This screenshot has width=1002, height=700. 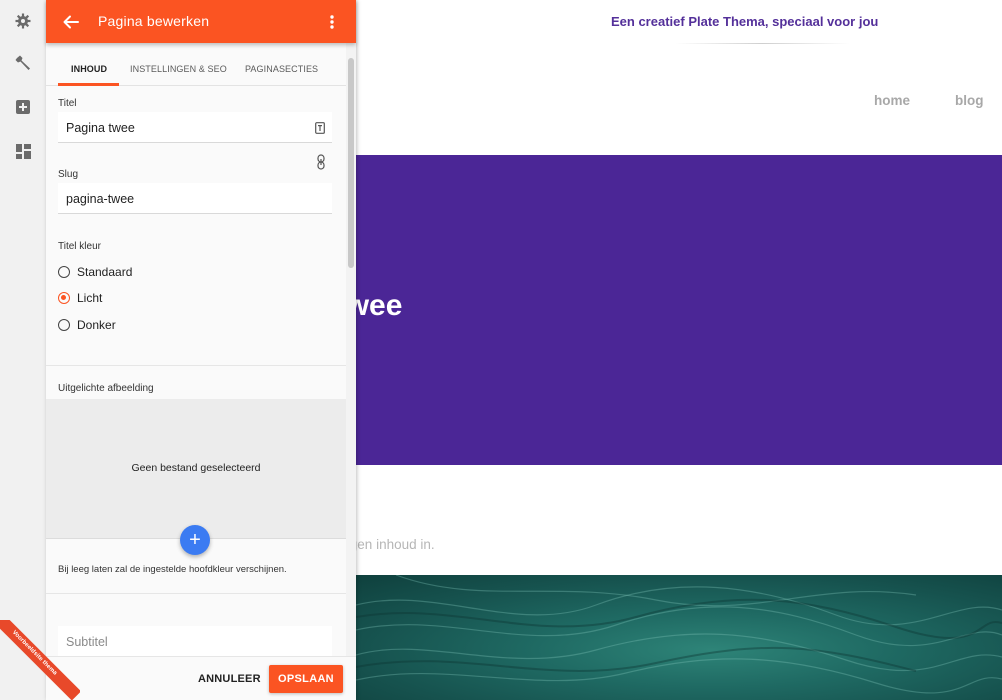 I want to click on no-file-text: Geen bestand geselecteerd, so click(x=196, y=468).